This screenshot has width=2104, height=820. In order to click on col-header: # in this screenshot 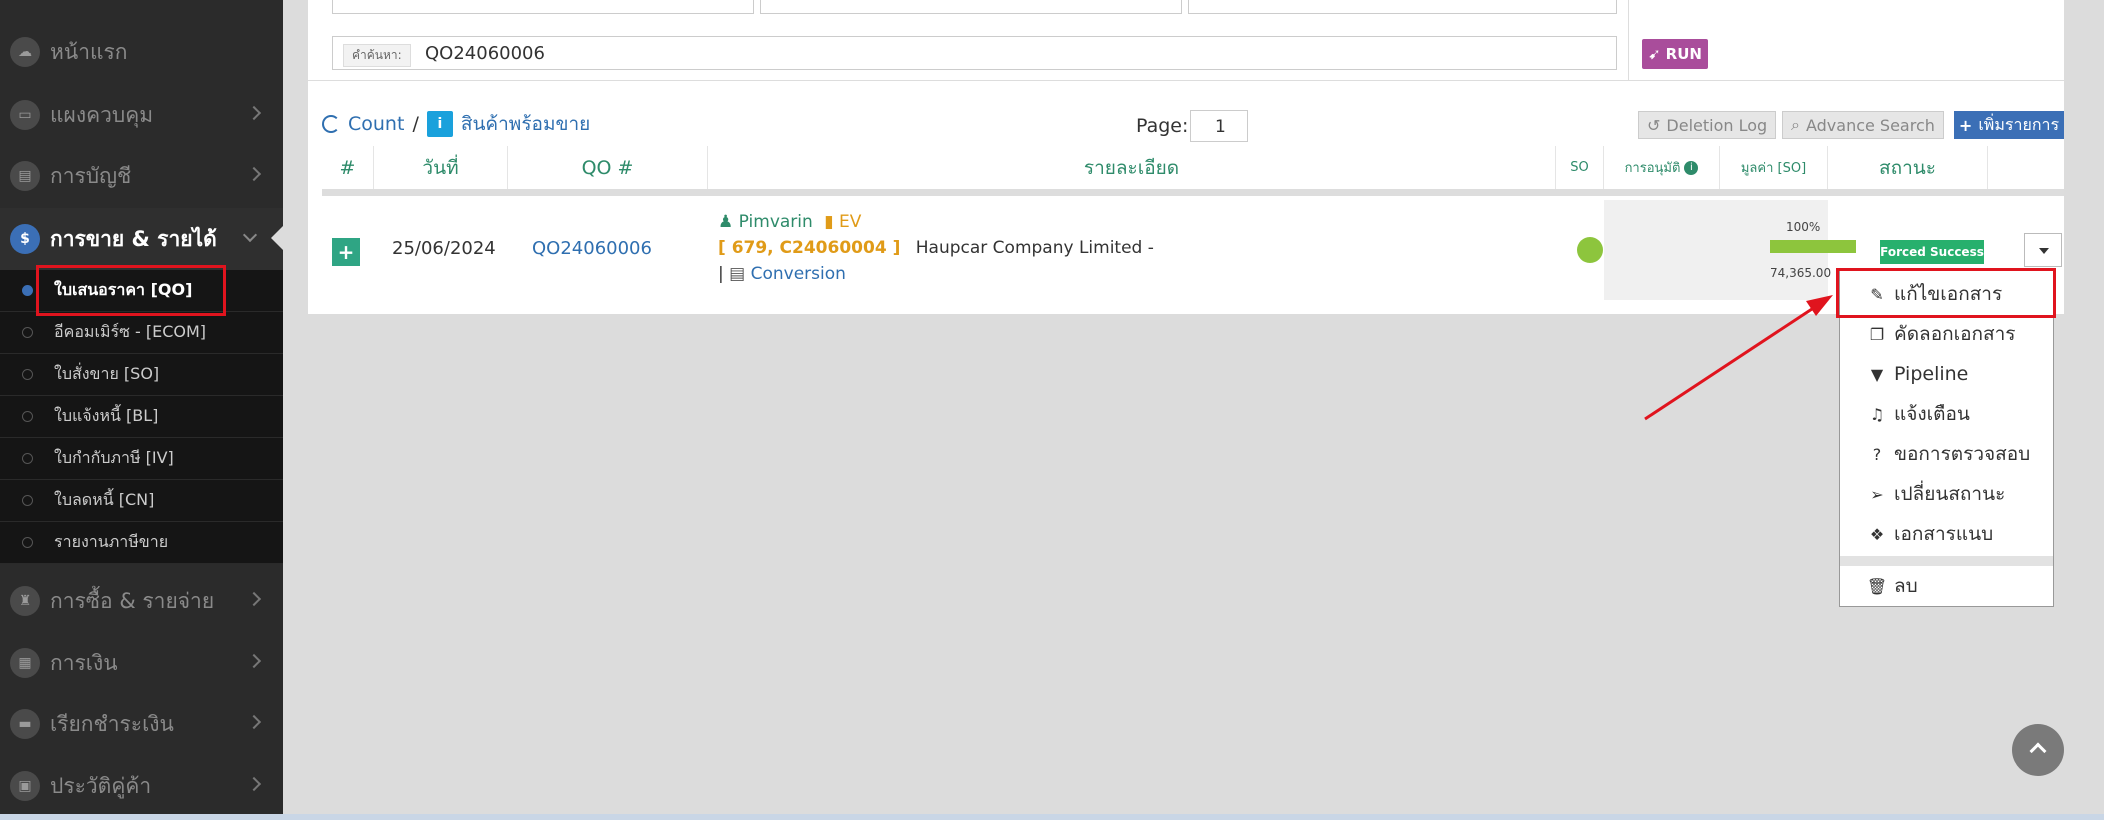, I will do `click(348, 167)`.